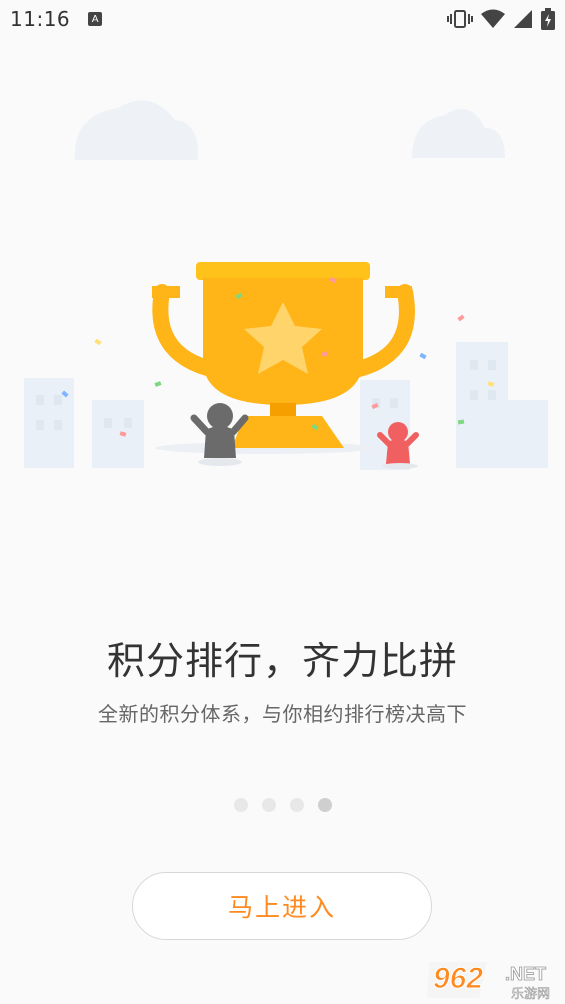 The width and height of the screenshot is (565, 1004). I want to click on page-dot-active, so click(324, 805).